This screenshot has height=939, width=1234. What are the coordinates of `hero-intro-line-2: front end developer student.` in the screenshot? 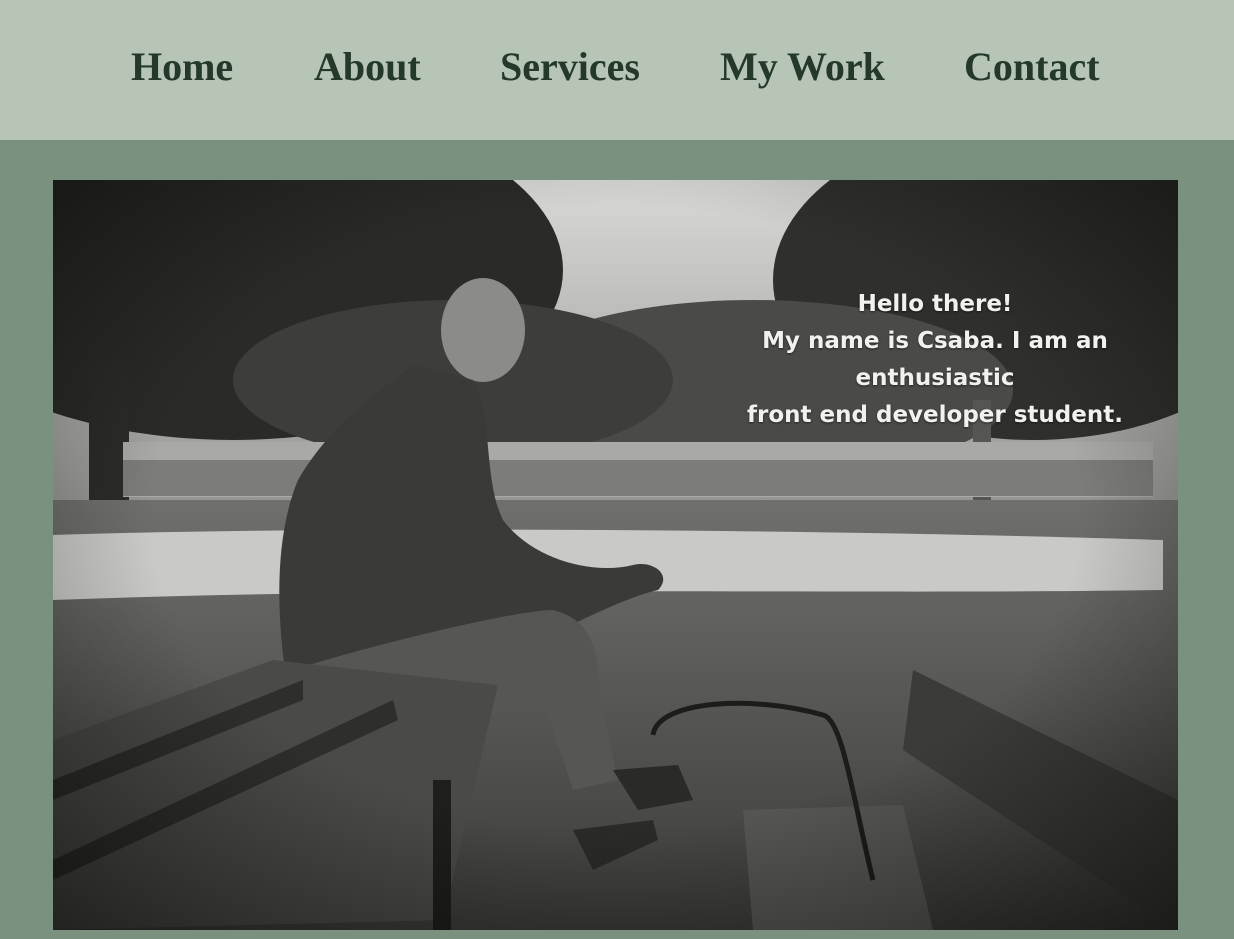 It's located at (935, 415).